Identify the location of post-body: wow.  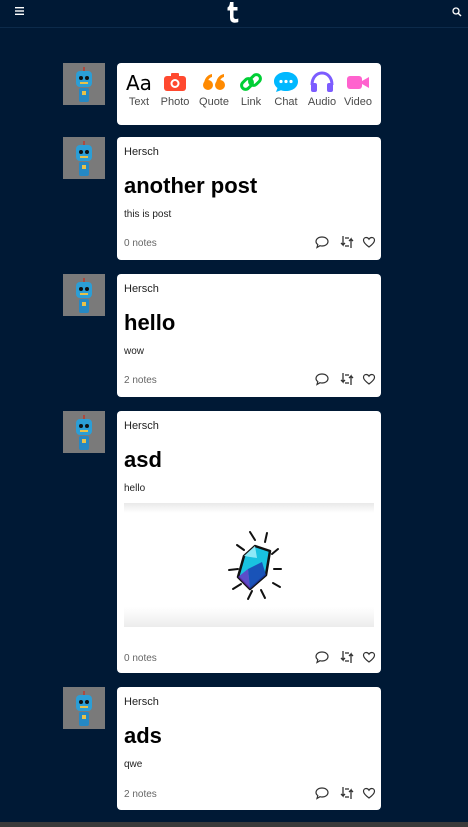
(134, 351).